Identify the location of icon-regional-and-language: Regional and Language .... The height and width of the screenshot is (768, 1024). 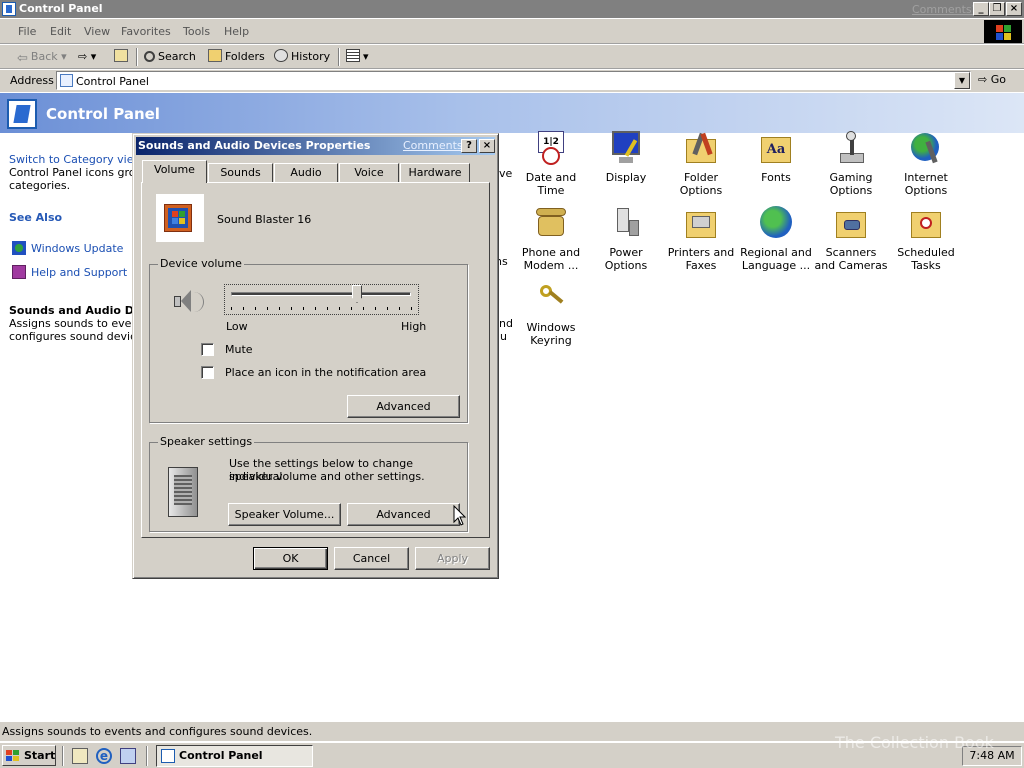
(776, 239).